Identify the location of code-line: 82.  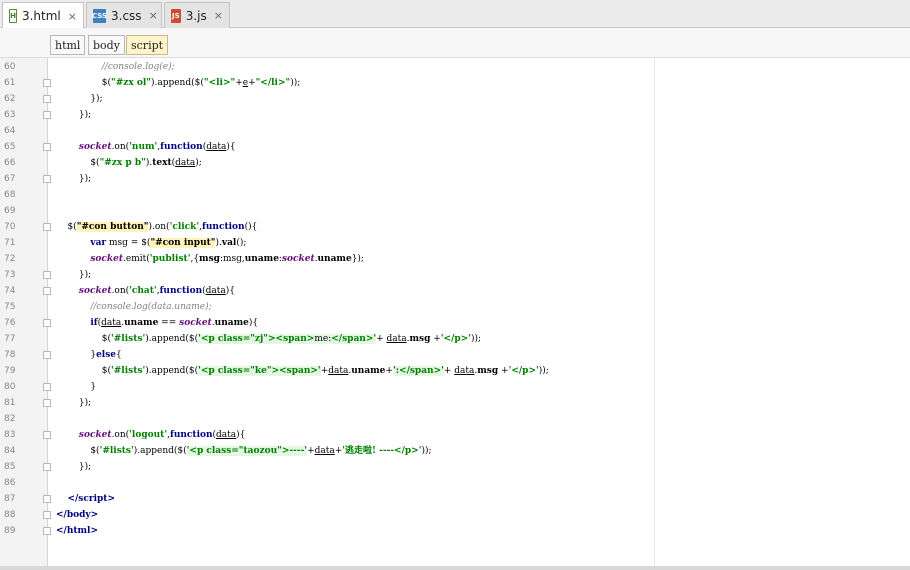
(325, 419).